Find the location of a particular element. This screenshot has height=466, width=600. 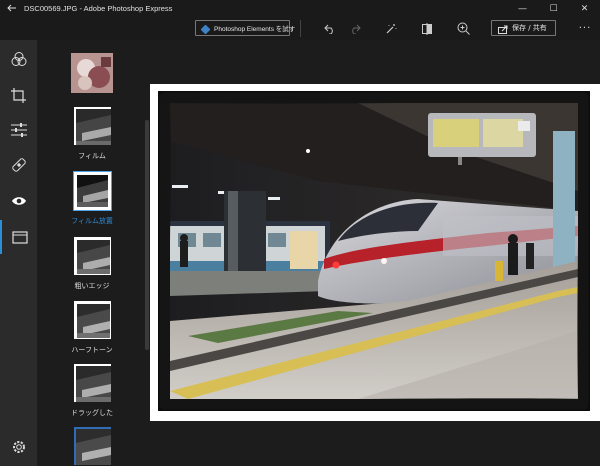

tool-rail is located at coordinates (18, 253).